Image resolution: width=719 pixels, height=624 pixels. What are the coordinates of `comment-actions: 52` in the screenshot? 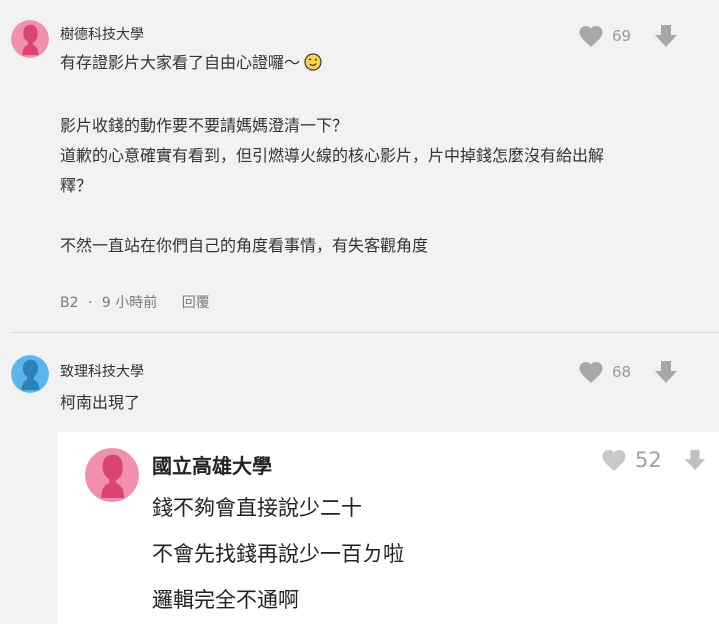 It's located at (653, 460).